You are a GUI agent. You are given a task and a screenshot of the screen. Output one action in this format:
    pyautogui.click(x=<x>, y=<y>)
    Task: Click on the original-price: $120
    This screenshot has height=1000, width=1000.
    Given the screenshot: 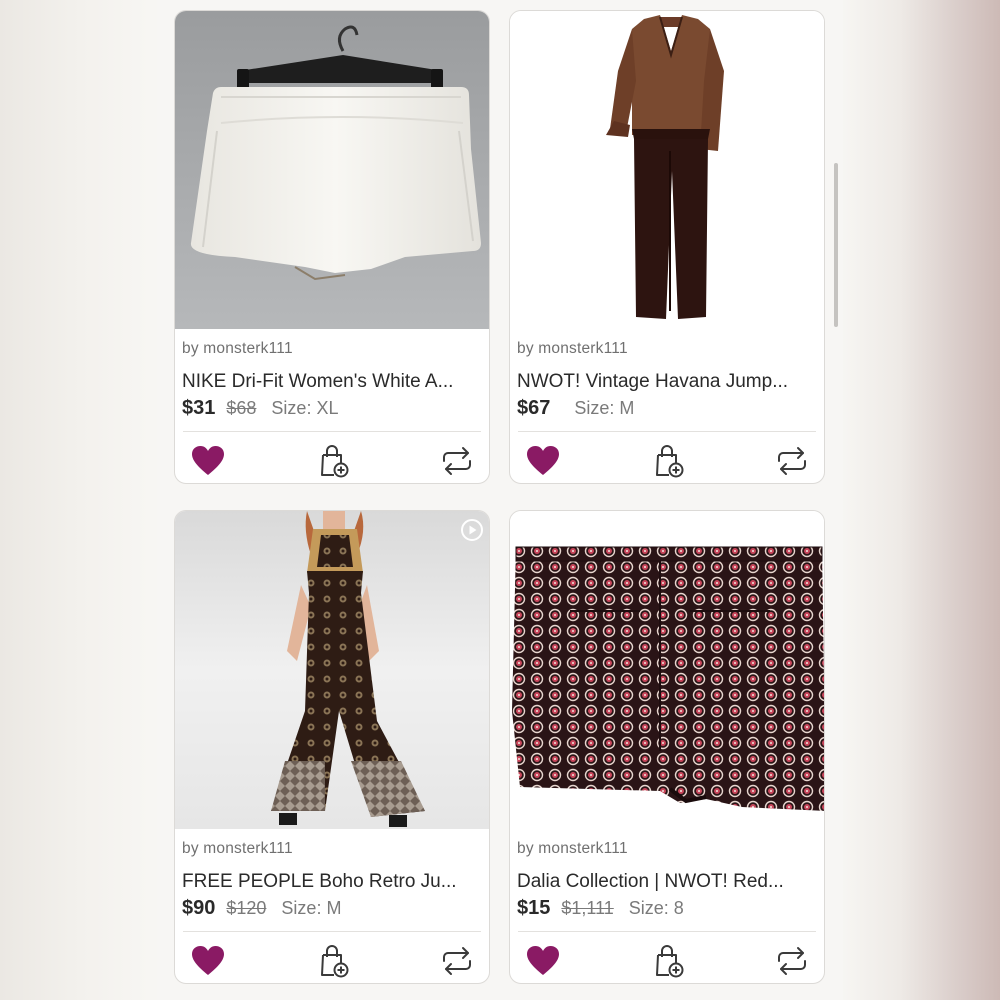 What is the action you would take?
    pyautogui.click(x=246, y=908)
    